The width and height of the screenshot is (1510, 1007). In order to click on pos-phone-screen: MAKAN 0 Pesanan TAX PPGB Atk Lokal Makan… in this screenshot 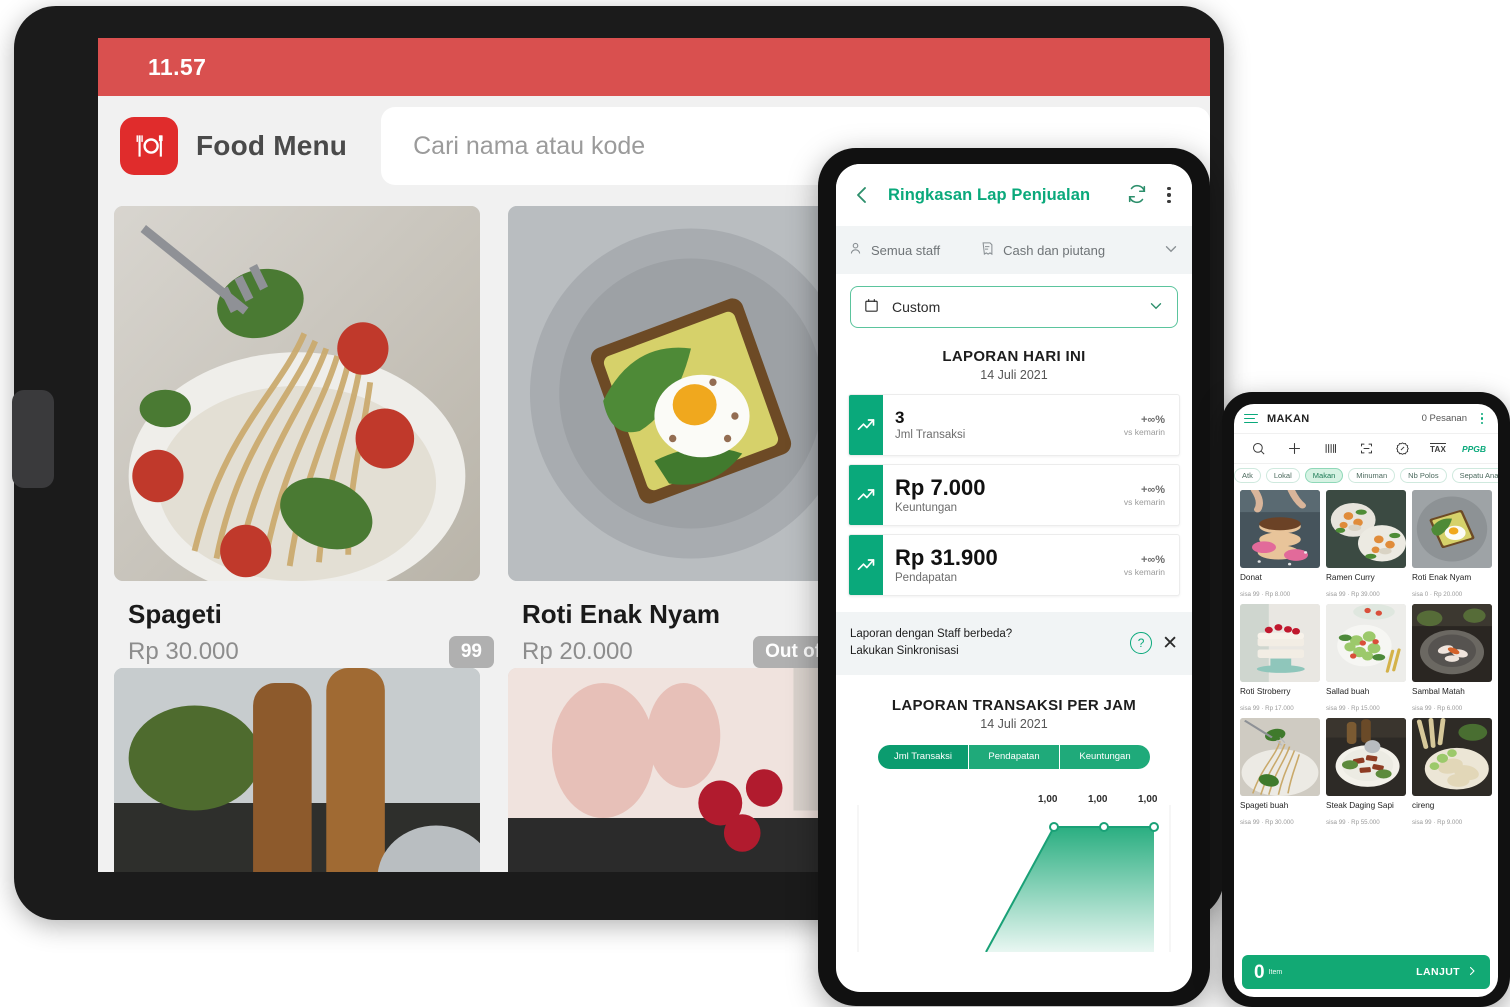, I will do `click(1366, 700)`.